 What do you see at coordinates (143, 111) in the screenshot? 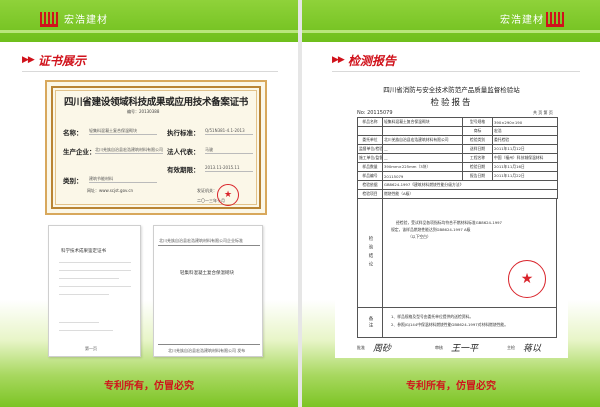
I see `certificate-number: 编号：20130388` at bounding box center [143, 111].